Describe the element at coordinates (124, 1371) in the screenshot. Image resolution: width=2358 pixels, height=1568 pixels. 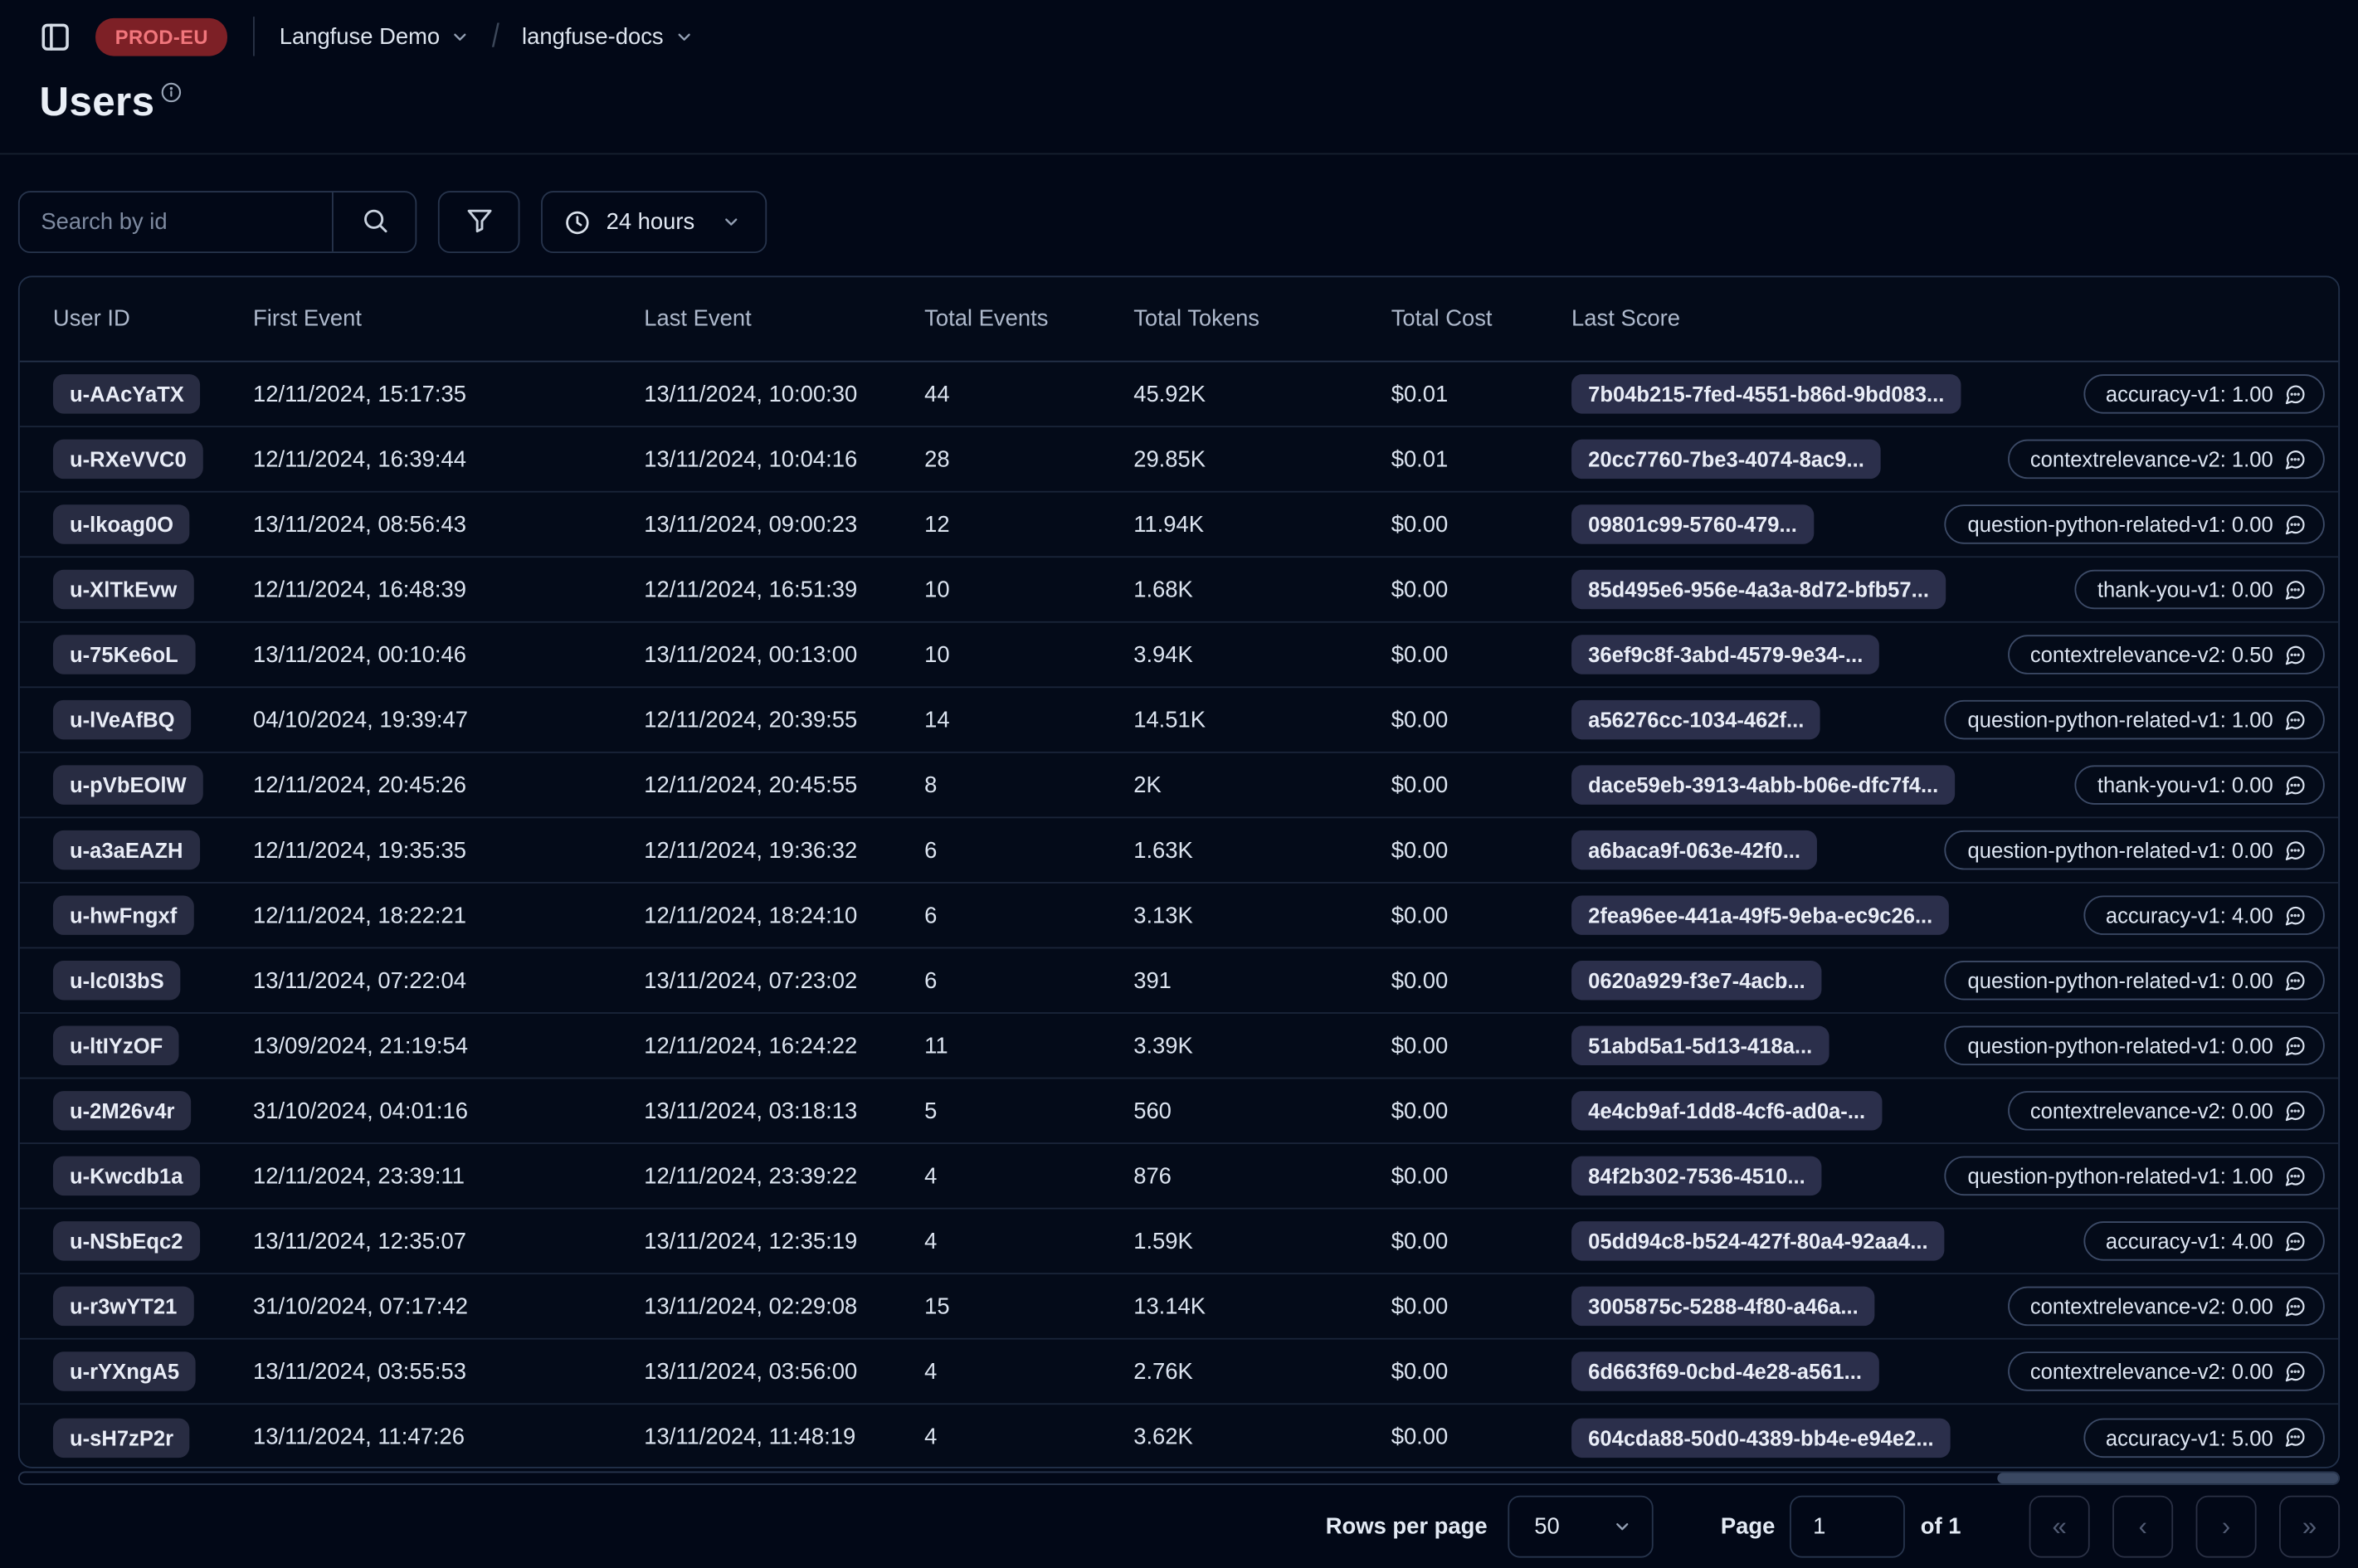
I see `user-id-badge: u-rYXngA5` at that location.